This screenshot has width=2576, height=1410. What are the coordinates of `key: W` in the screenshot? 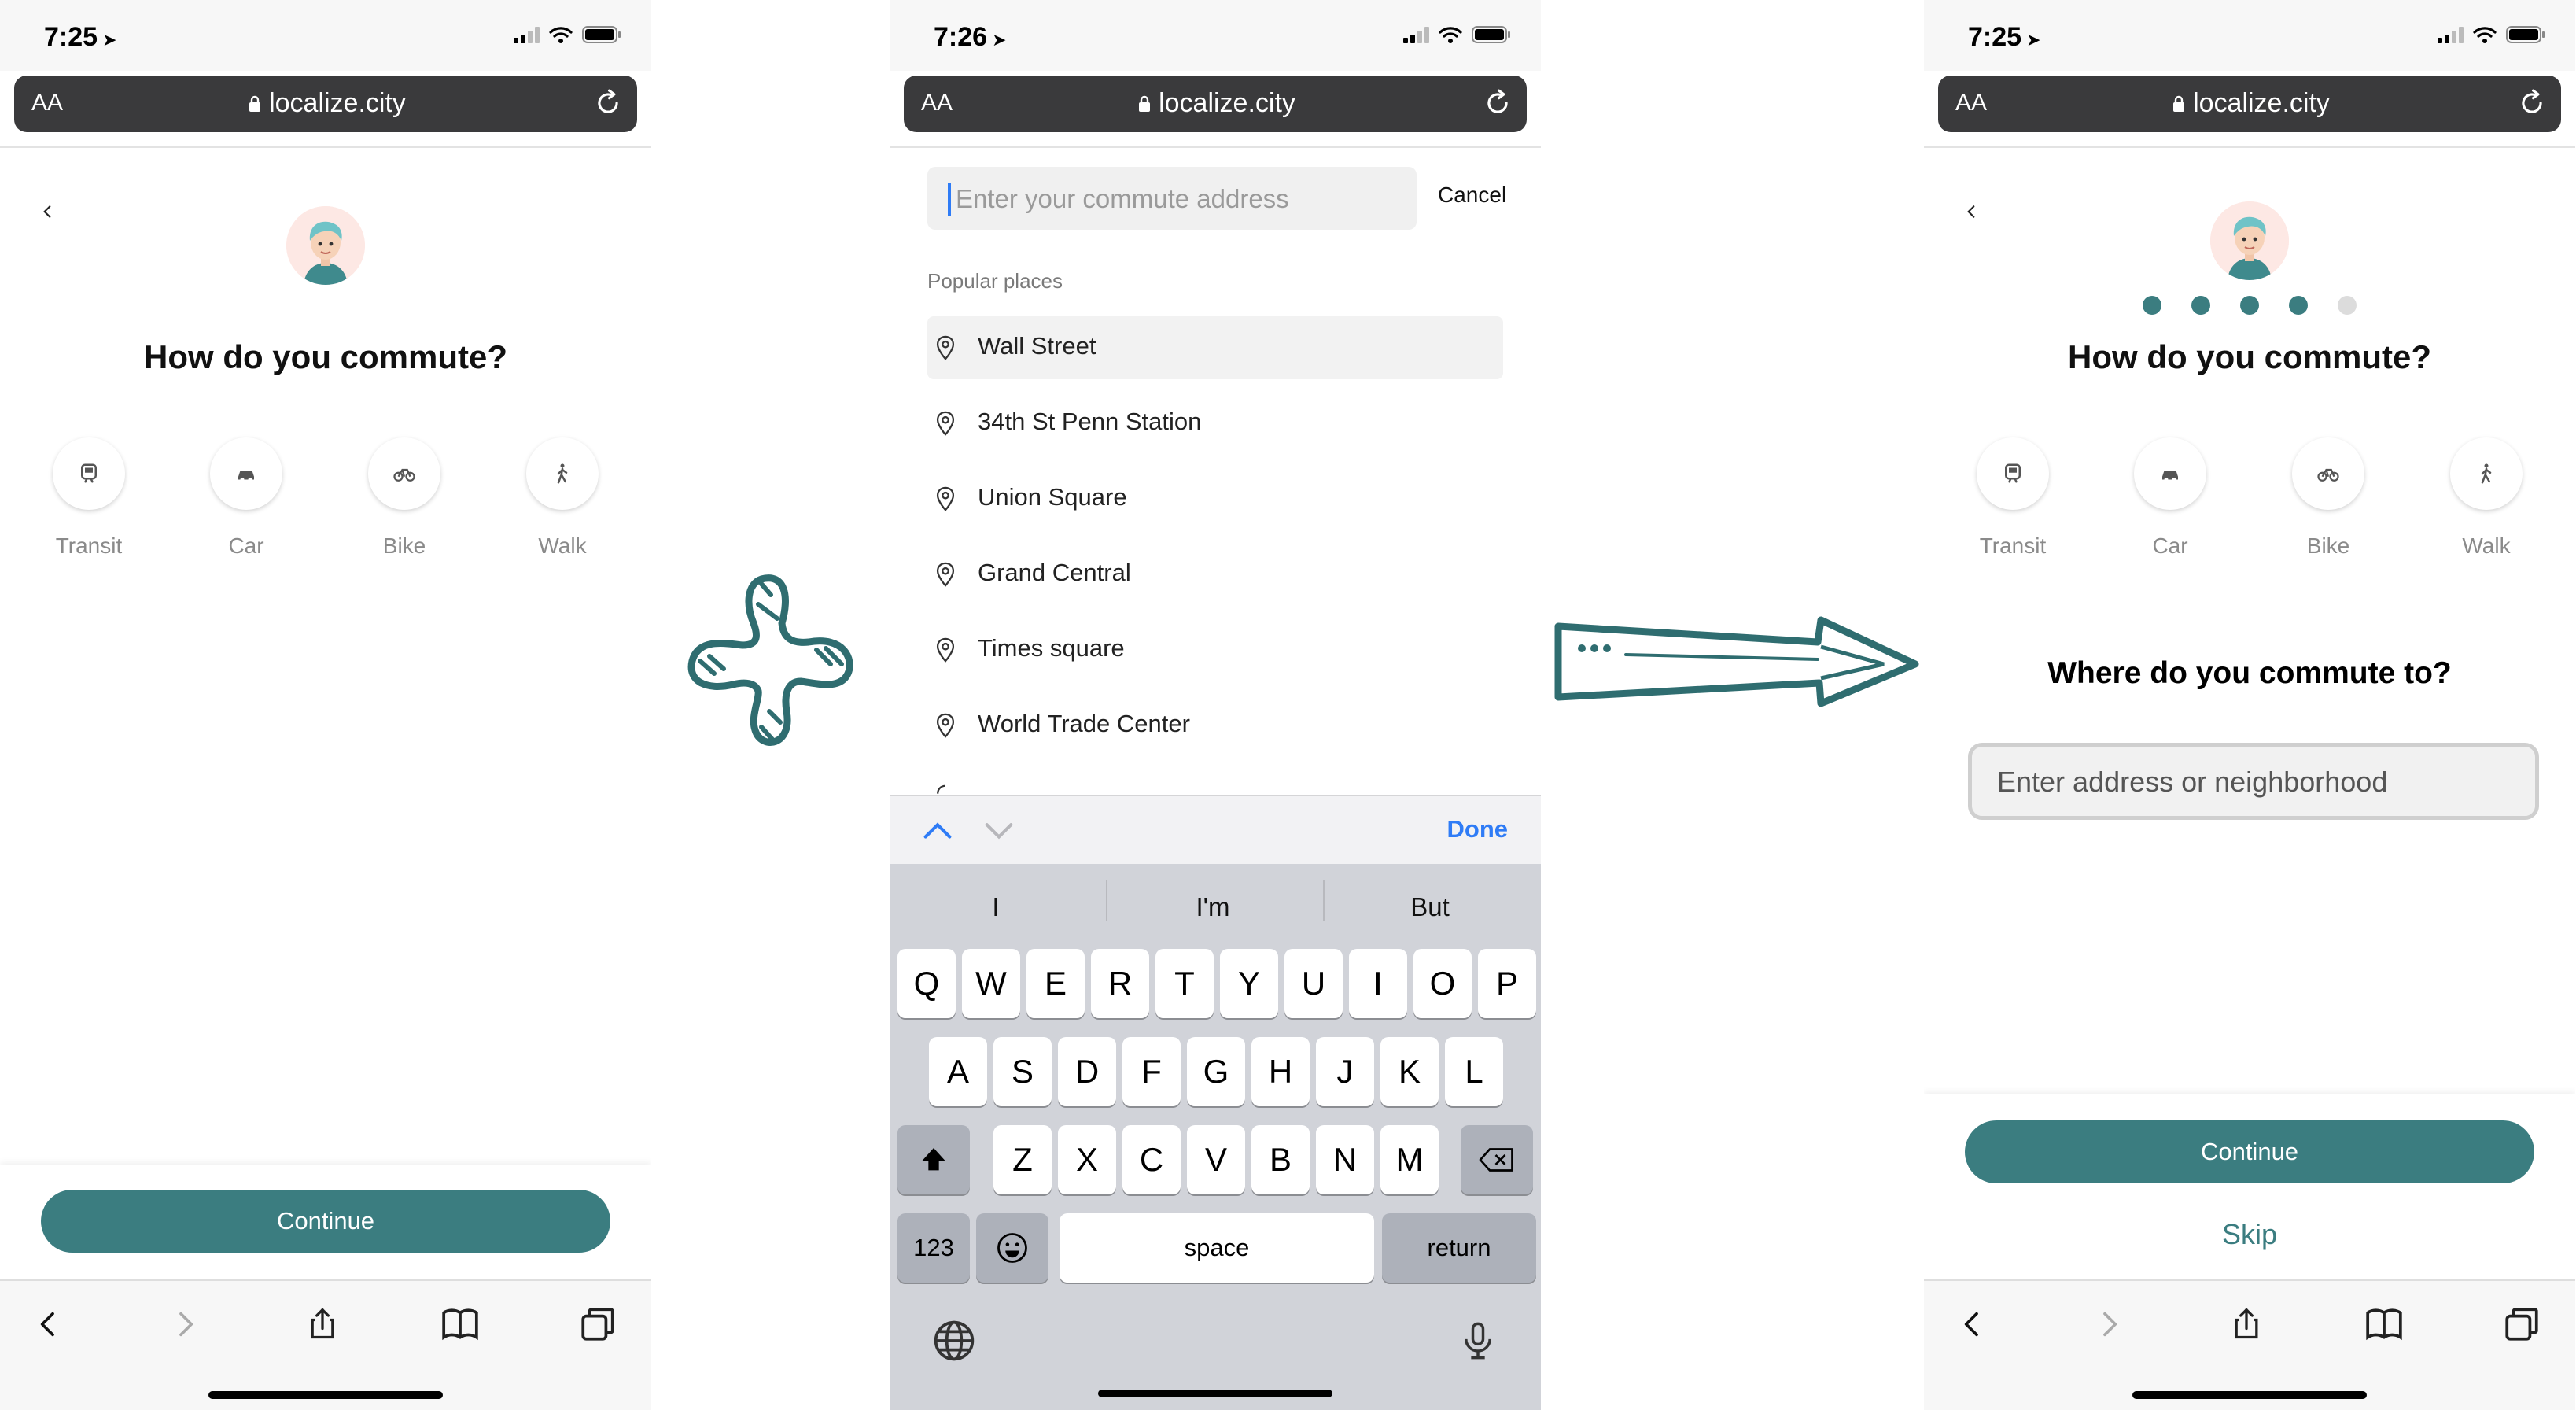 It's located at (991, 983).